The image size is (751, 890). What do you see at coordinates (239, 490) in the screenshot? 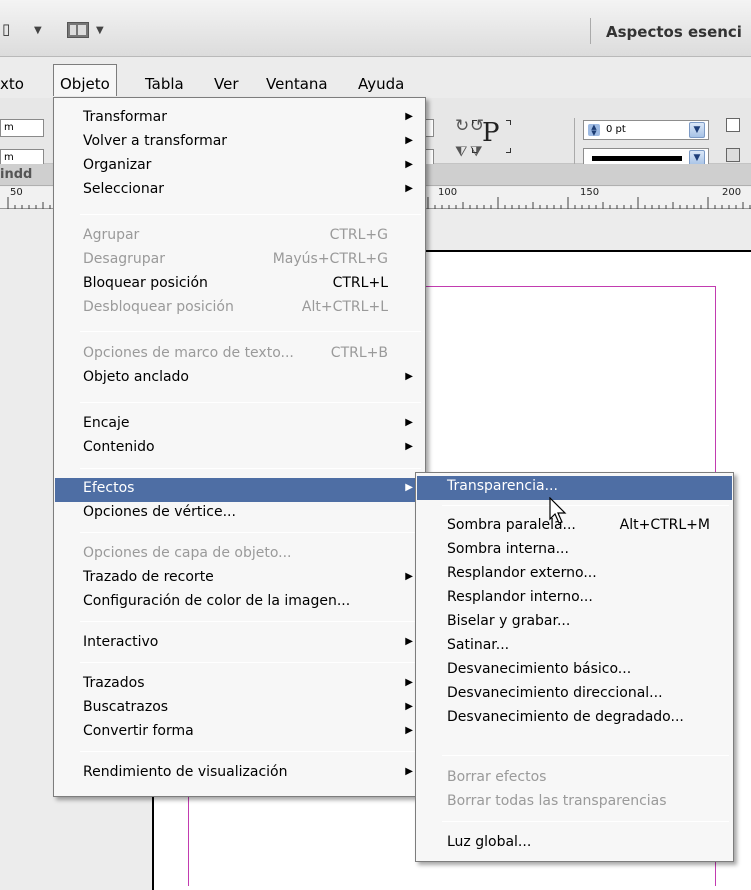
I see `menu-item-efectos: Efectos ▶` at bounding box center [239, 490].